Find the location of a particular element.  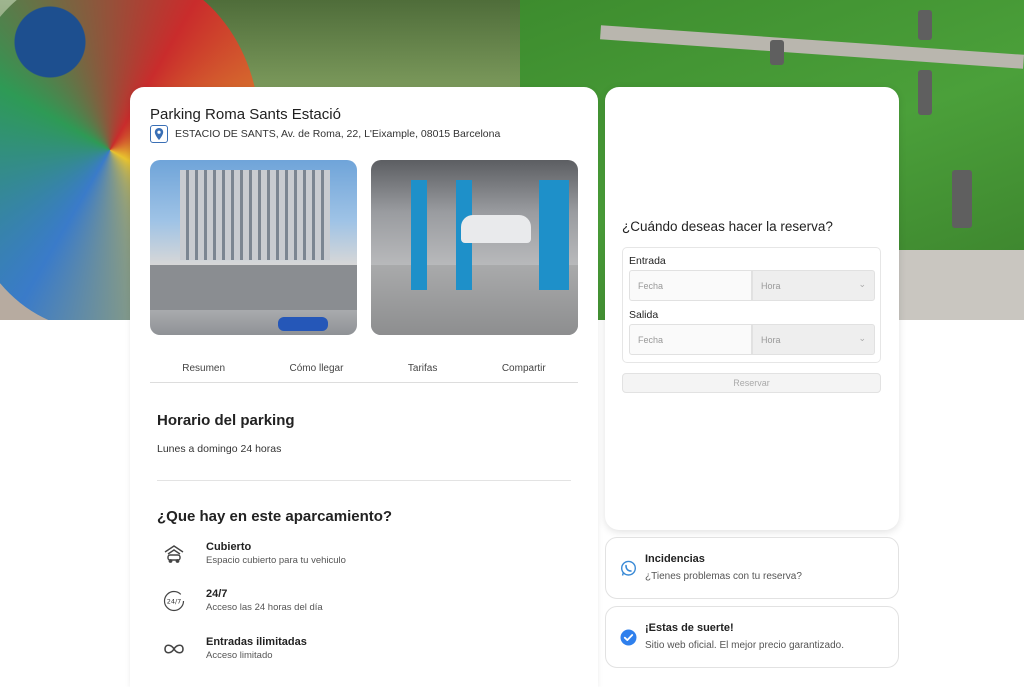

feature-item: Entradas ilimitadas Acceso limitado is located at coordinates (233, 649).